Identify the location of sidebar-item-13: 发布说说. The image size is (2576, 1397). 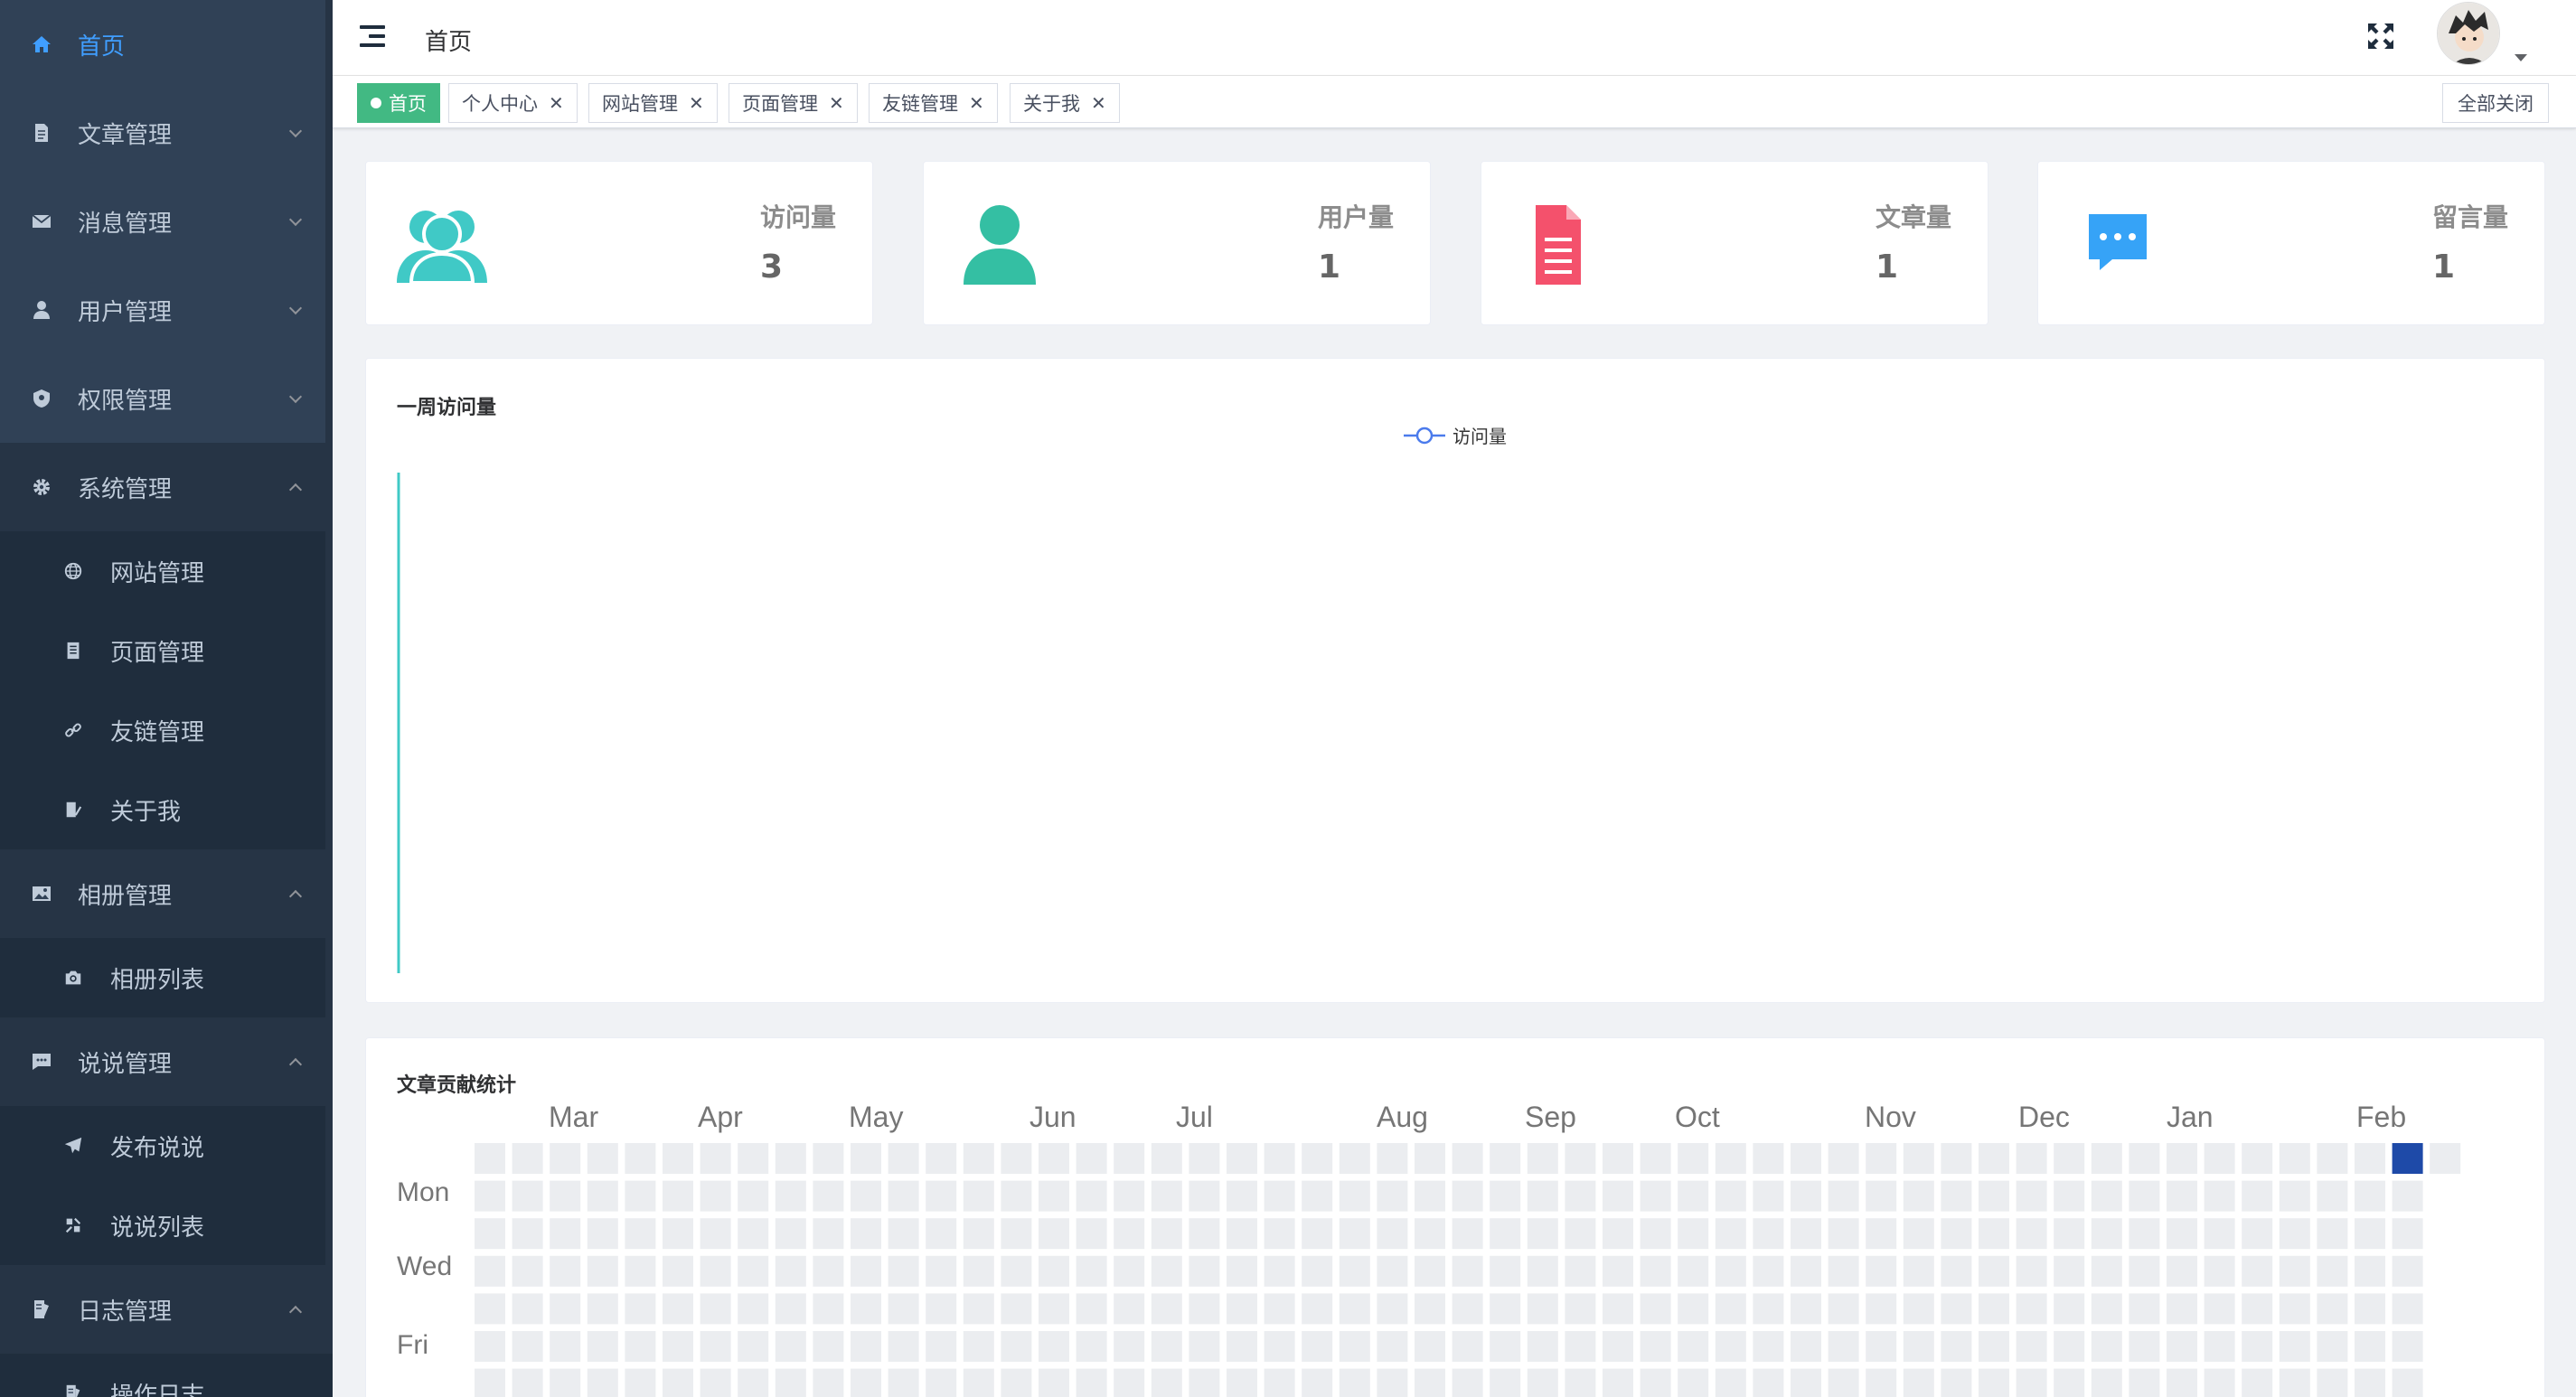
(167, 1146).